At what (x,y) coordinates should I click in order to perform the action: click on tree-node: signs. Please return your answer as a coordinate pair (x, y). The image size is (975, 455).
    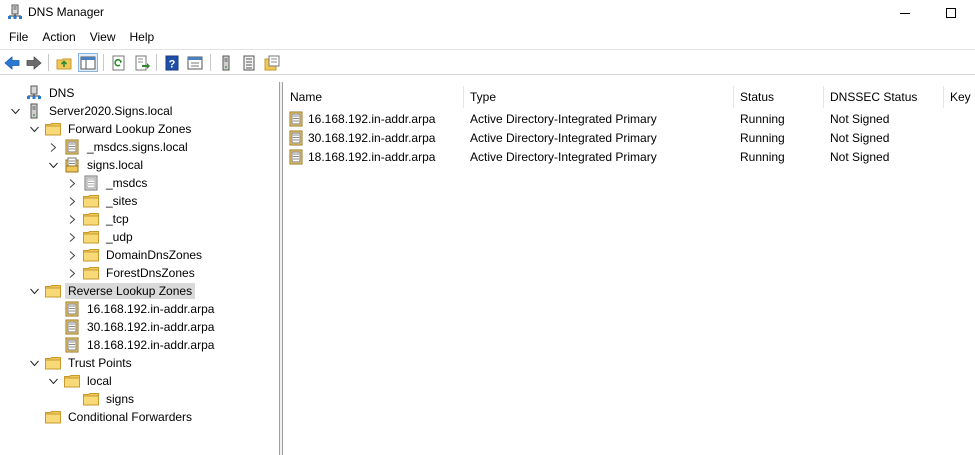
    Looking at the image, I should click on (102, 399).